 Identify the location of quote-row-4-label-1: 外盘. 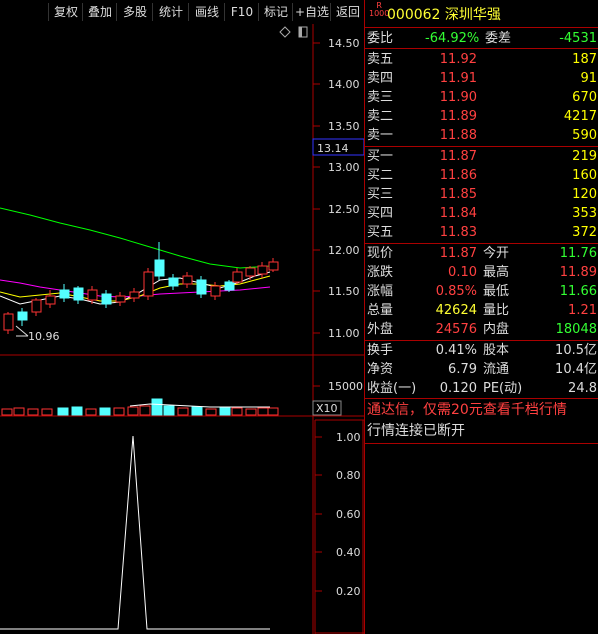
(380, 329).